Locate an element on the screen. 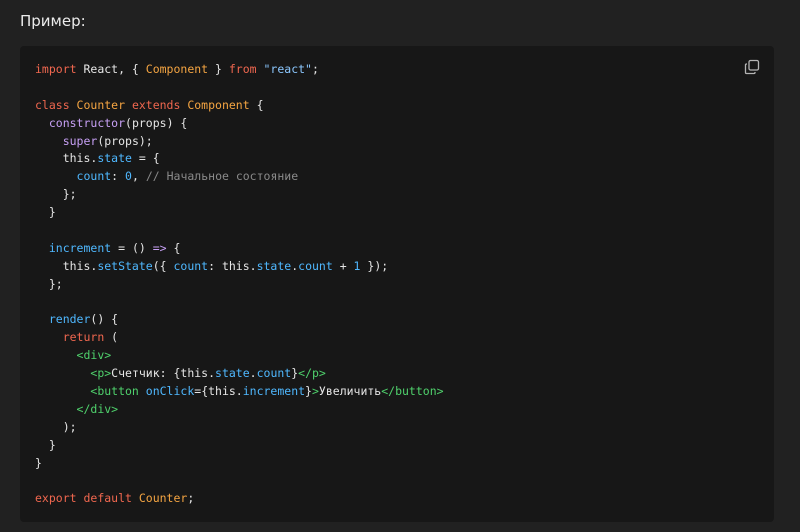  code-token: render is located at coordinates (69, 319).